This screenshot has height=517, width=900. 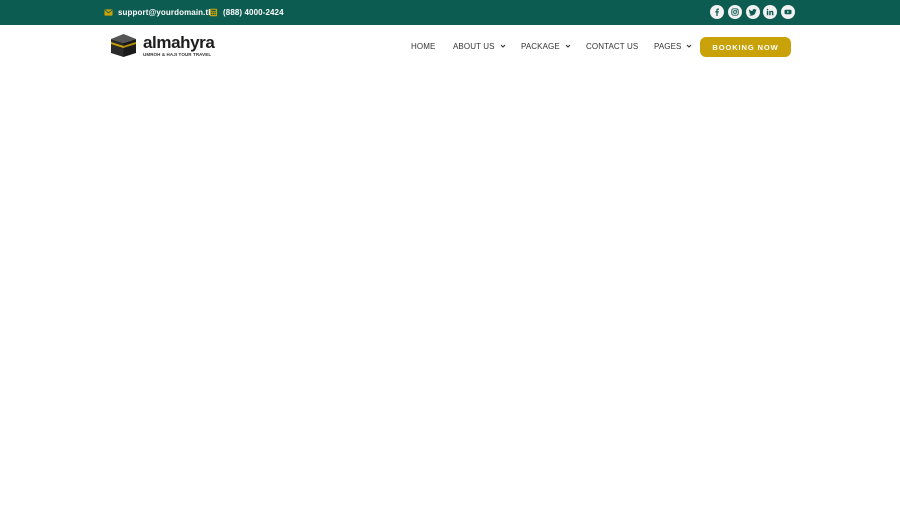 I want to click on social-links, so click(x=754, y=12).